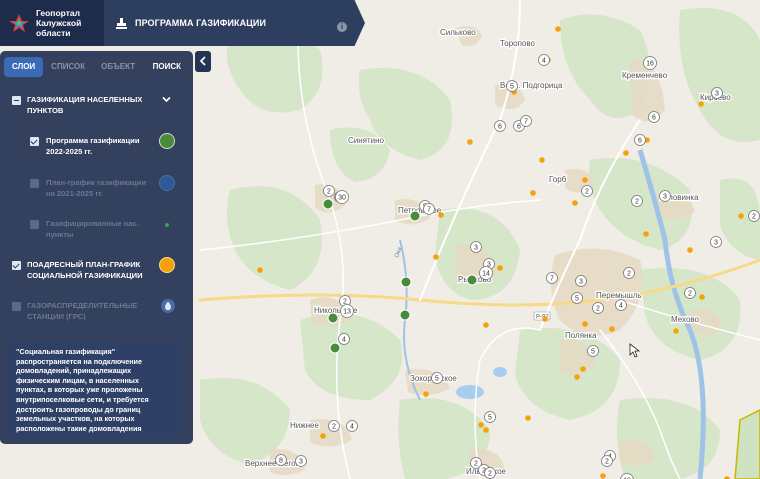  Describe the element at coordinates (101, 229) in the screenshot. I see `layer-gasified-label: Газифицированные нас. пункты` at that location.